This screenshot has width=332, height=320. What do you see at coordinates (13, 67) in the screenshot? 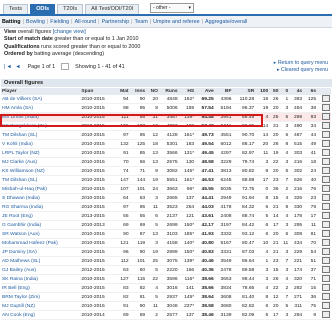
I see `first-prev-arrows: |◄ ◄` at bounding box center [13, 67].